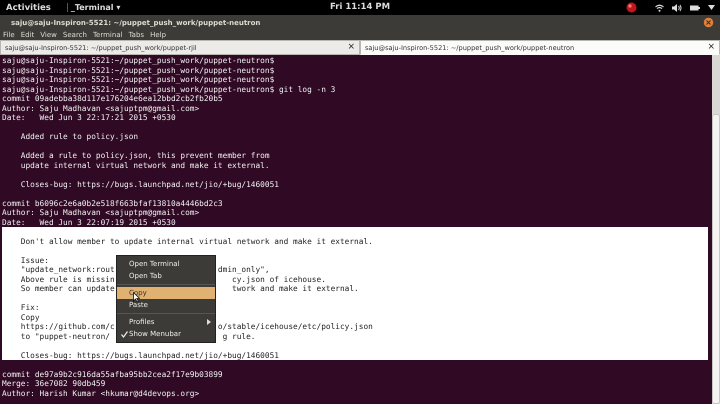 This screenshot has height=404, width=720. What do you see at coordinates (659, 8) in the screenshot?
I see `wifi-icon` at bounding box center [659, 8].